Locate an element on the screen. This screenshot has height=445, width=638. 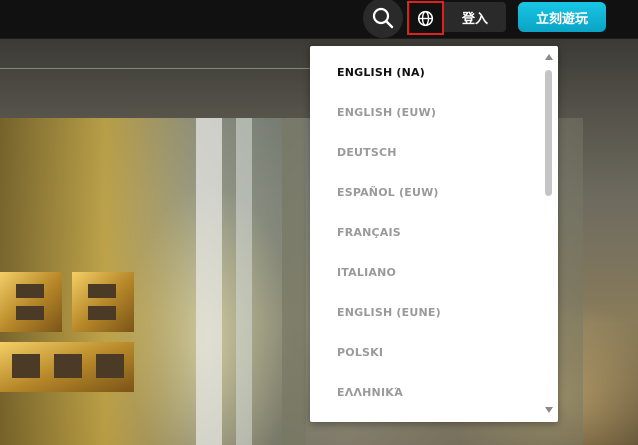
game-logo-art is located at coordinates (67, 332).